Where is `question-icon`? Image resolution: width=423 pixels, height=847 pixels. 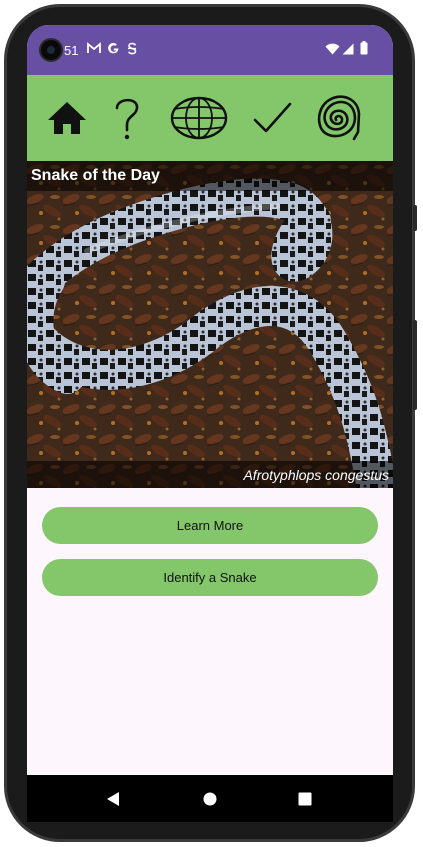
question-icon is located at coordinates (127, 119).